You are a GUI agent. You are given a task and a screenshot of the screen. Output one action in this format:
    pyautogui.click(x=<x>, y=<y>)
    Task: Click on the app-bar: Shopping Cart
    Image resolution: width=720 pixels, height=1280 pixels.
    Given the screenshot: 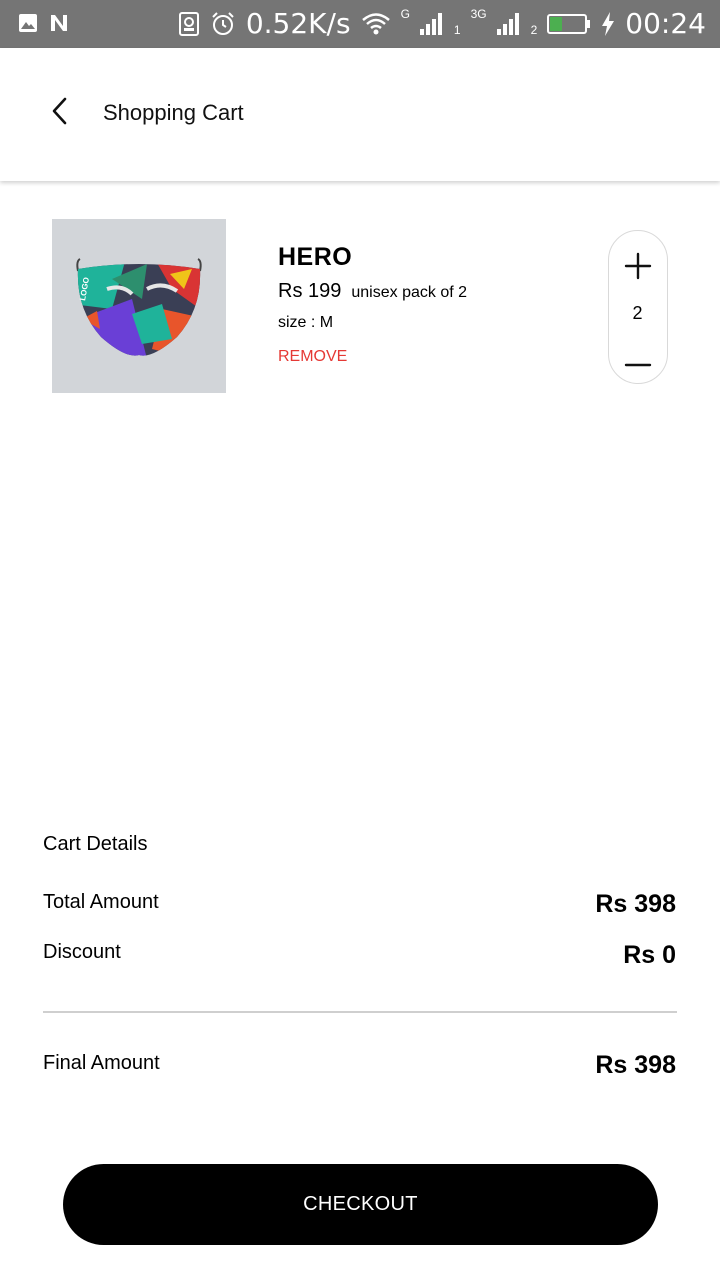 What is the action you would take?
    pyautogui.click(x=360, y=114)
    